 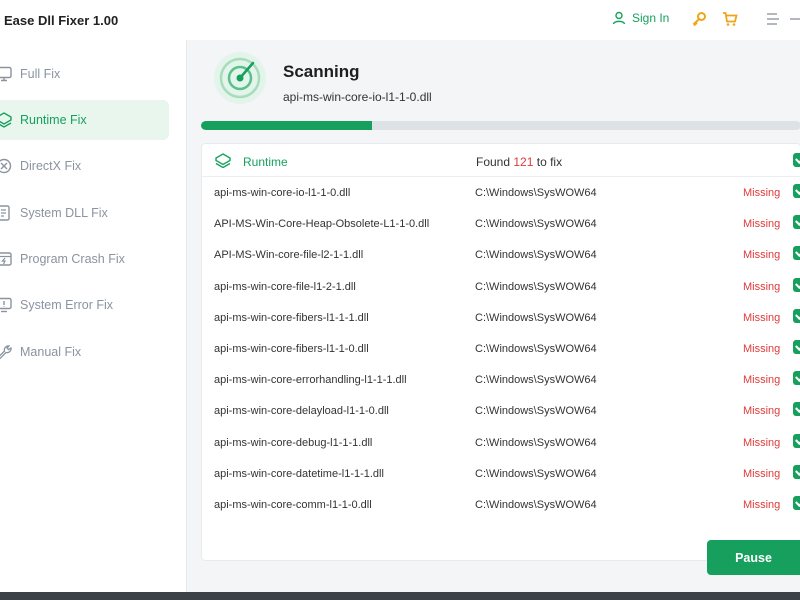 What do you see at coordinates (6, 352) in the screenshot?
I see `wrench-icon` at bounding box center [6, 352].